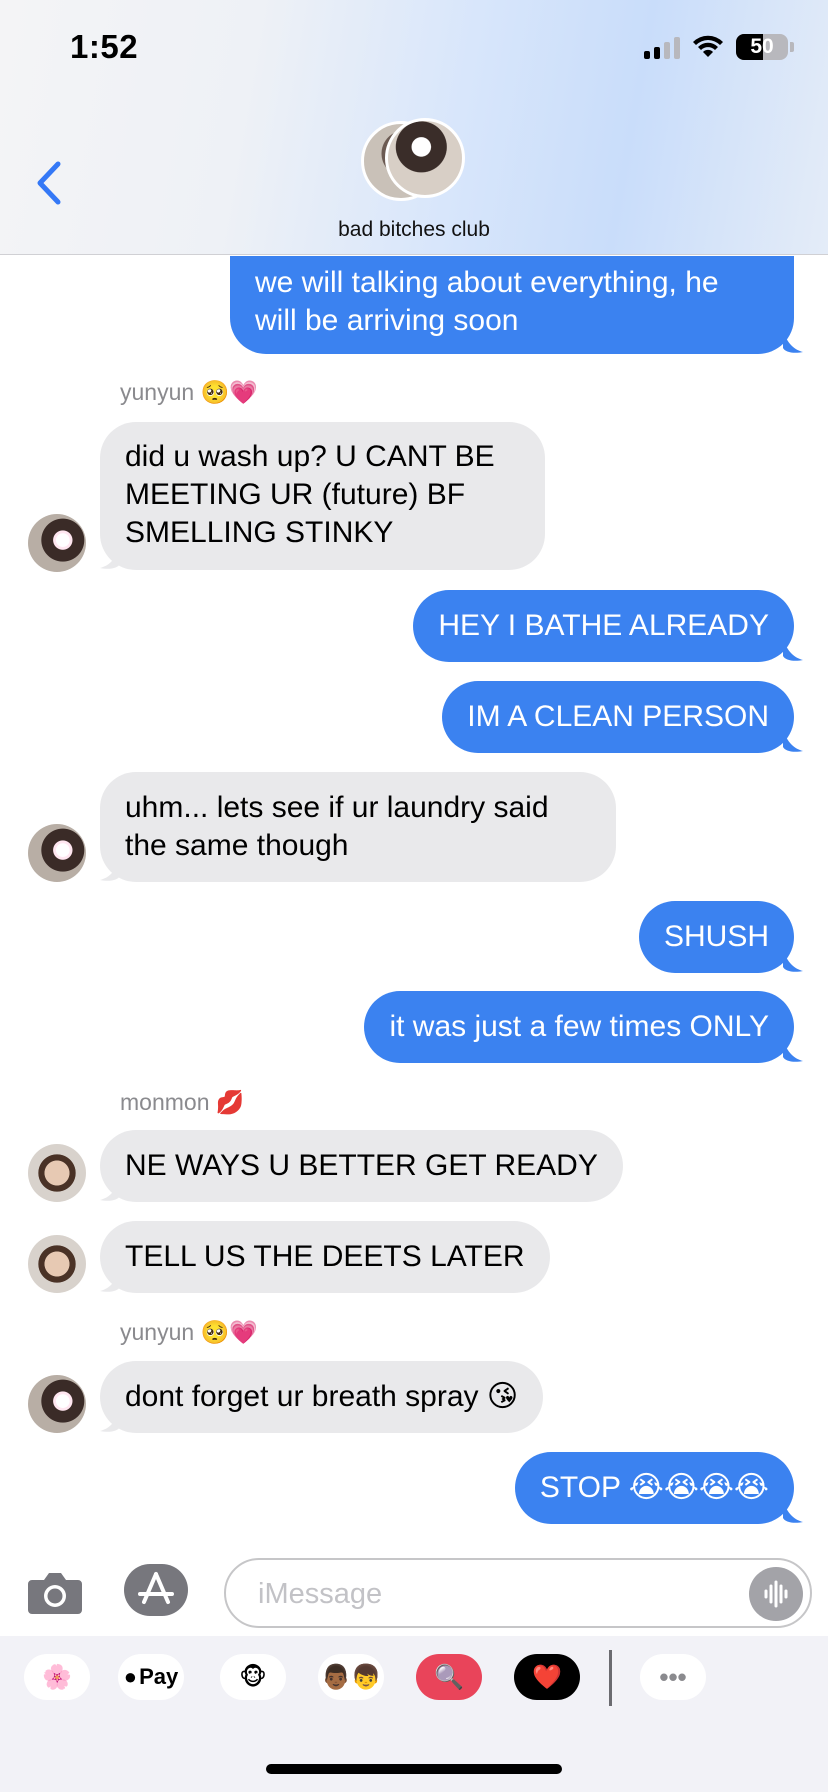  What do you see at coordinates (387, 320) in the screenshot?
I see `message-line: will be arriving soon` at bounding box center [387, 320].